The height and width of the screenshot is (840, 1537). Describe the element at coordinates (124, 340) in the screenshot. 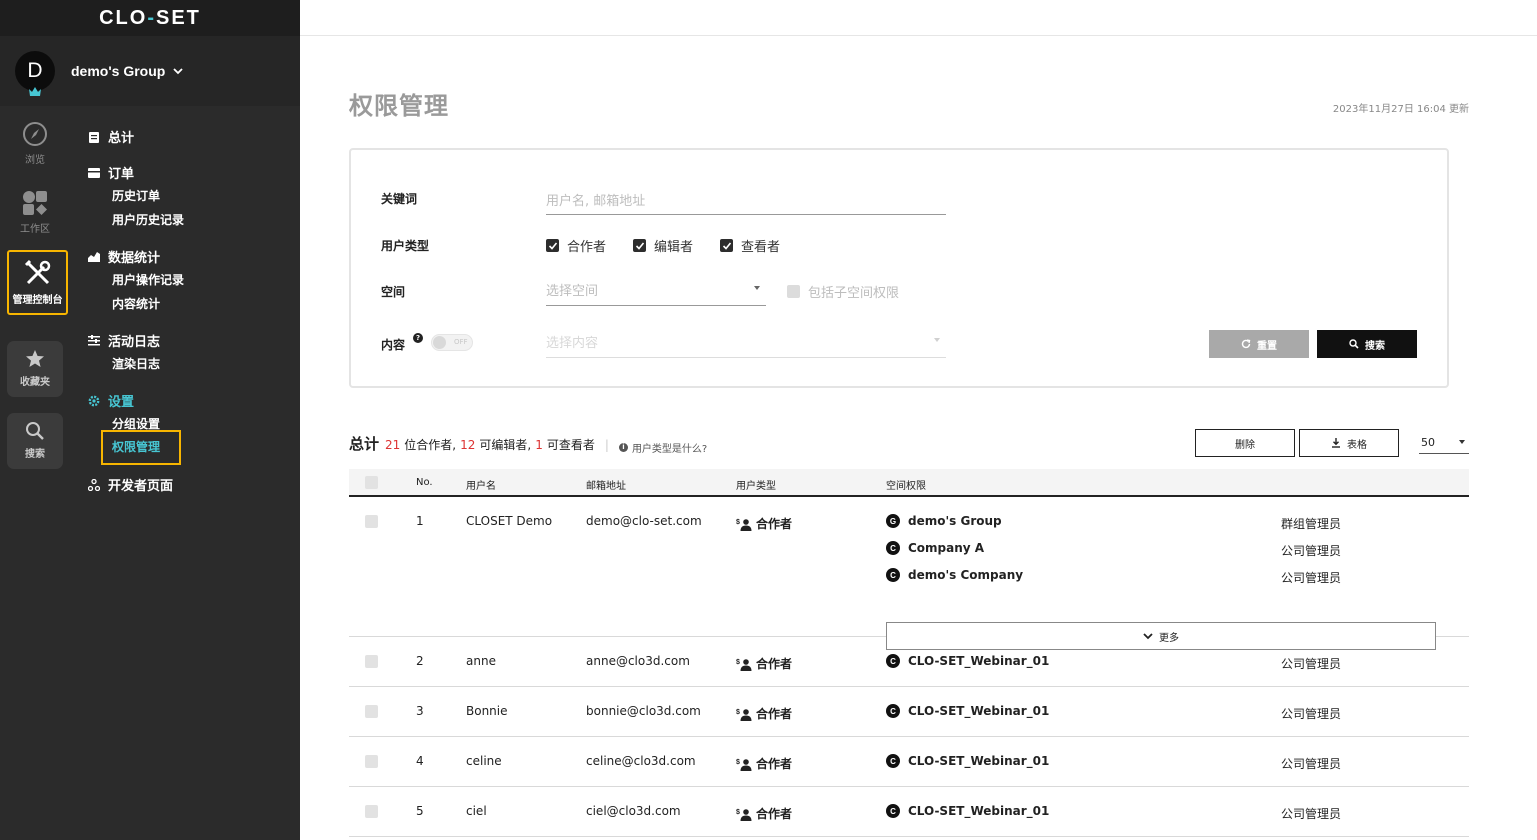

I see `menu-activity-log: 活动日志` at that location.